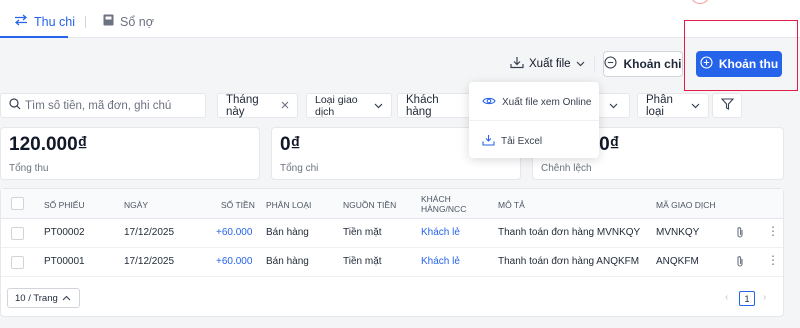 The image size is (800, 328). I want to click on hidden-filter-select, so click(613, 105).